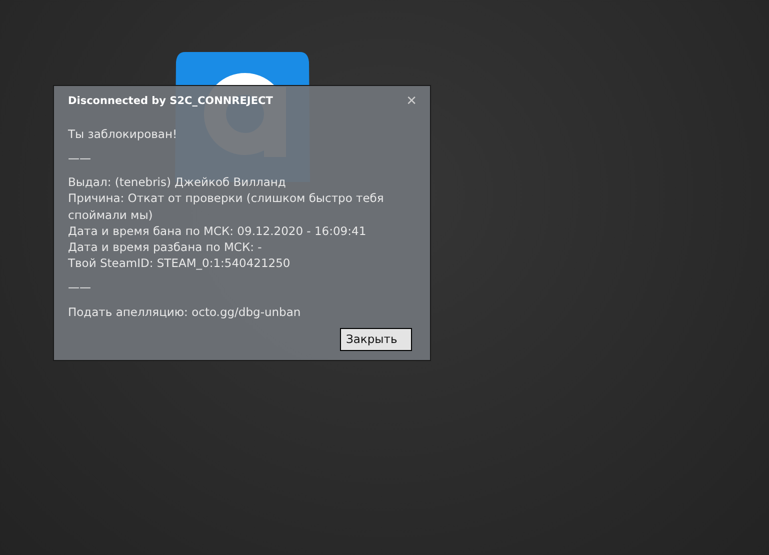  I want to click on message-line: Ты заблокирован!, so click(123, 134).